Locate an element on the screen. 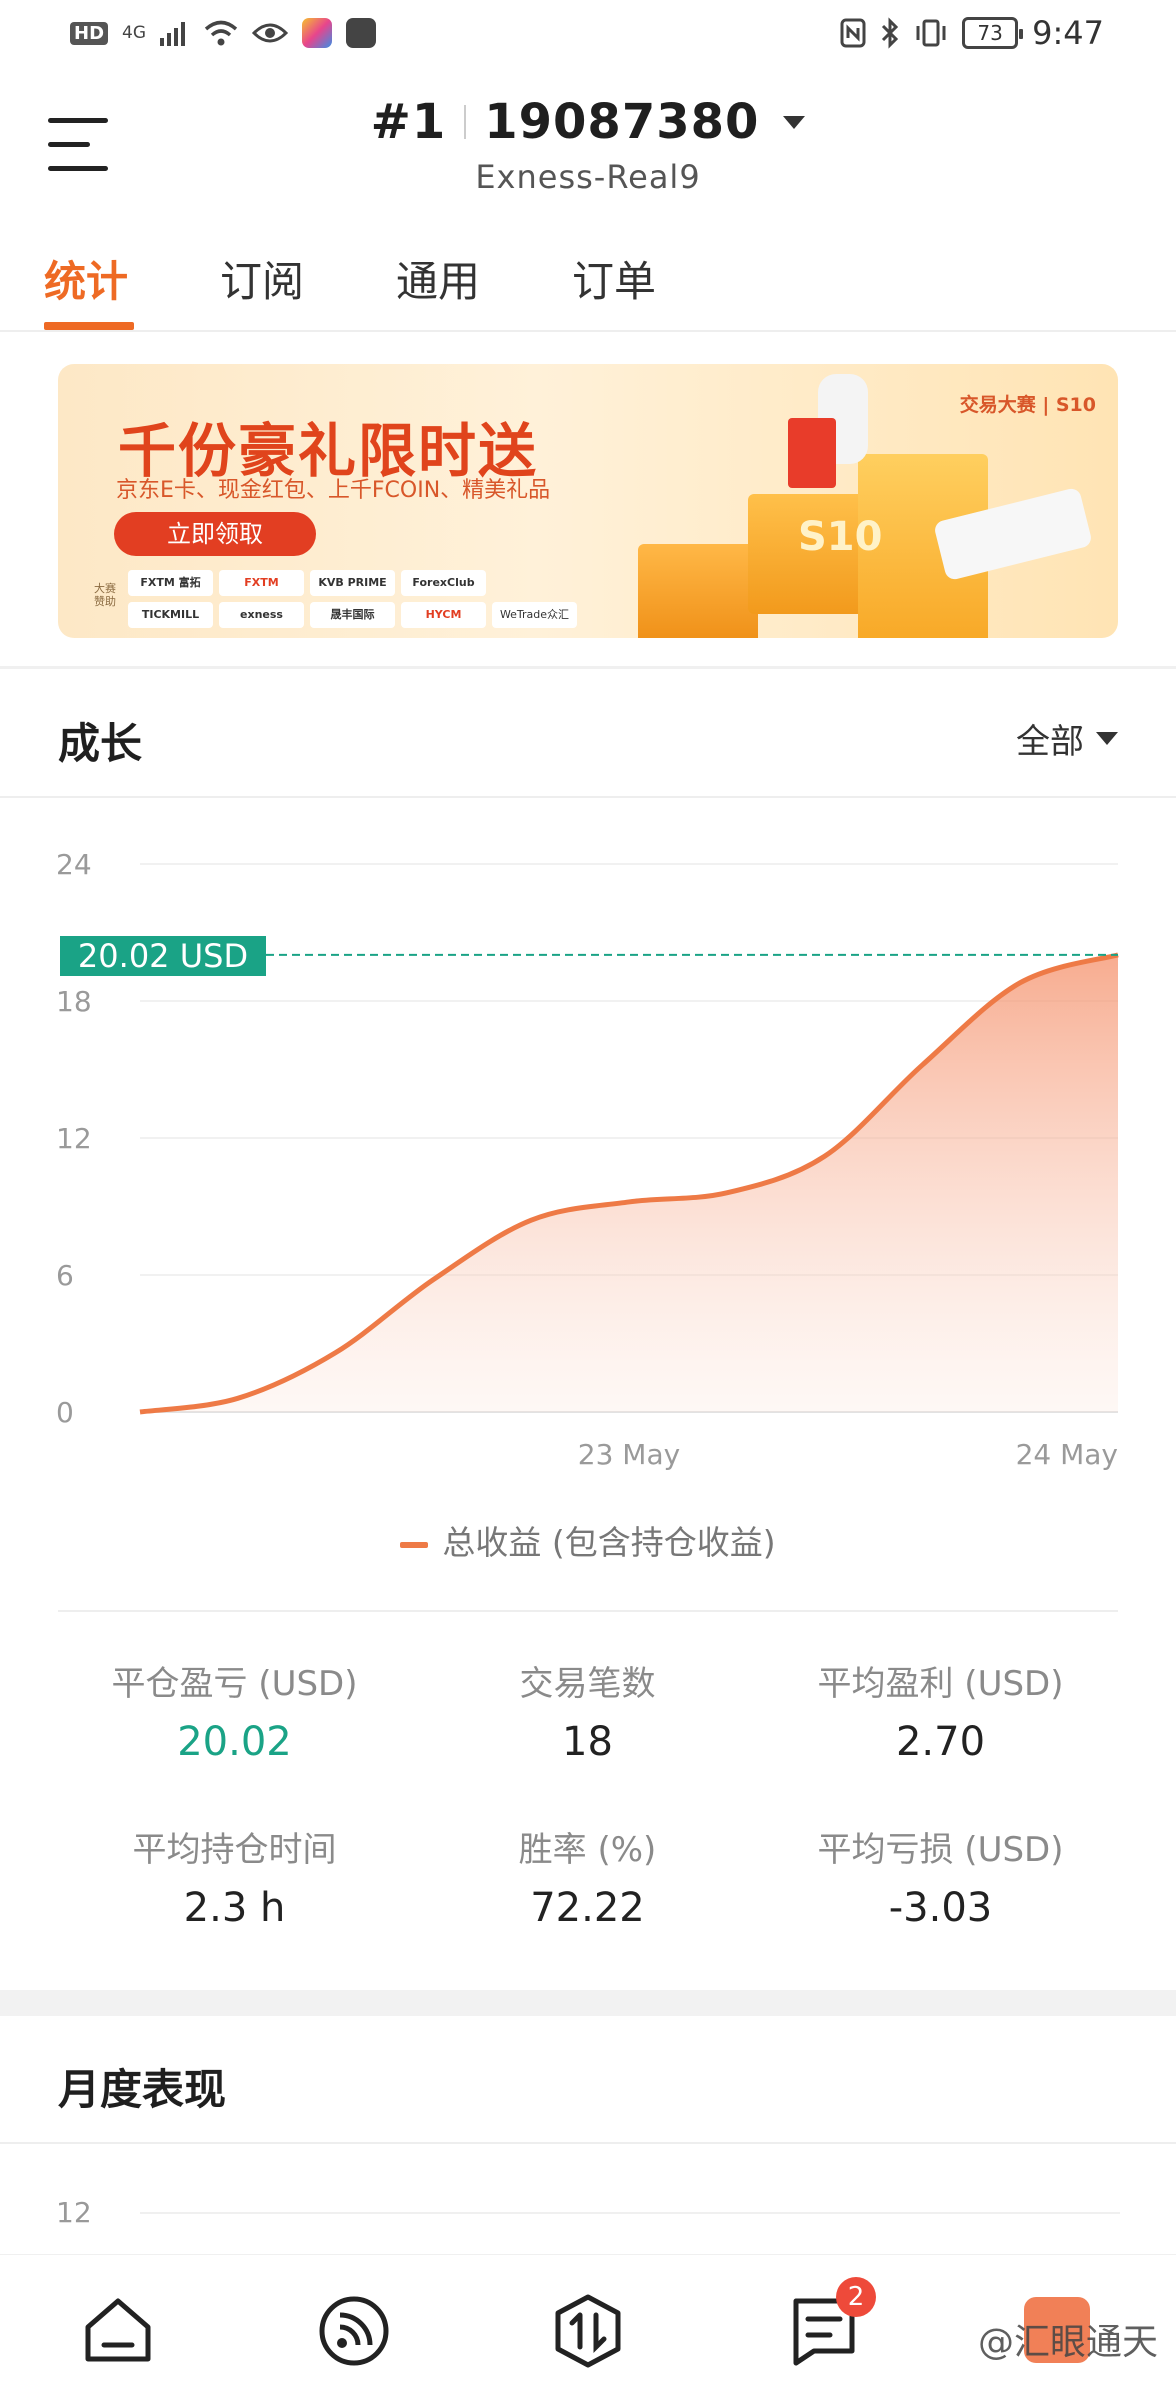 The width and height of the screenshot is (1176, 2400). y-tick-label: 18 is located at coordinates (74, 1001).